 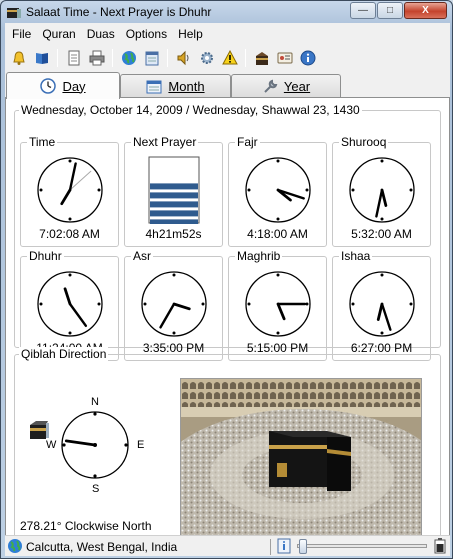 What do you see at coordinates (51, 445) in the screenshot?
I see `compass-west-label: W` at bounding box center [51, 445].